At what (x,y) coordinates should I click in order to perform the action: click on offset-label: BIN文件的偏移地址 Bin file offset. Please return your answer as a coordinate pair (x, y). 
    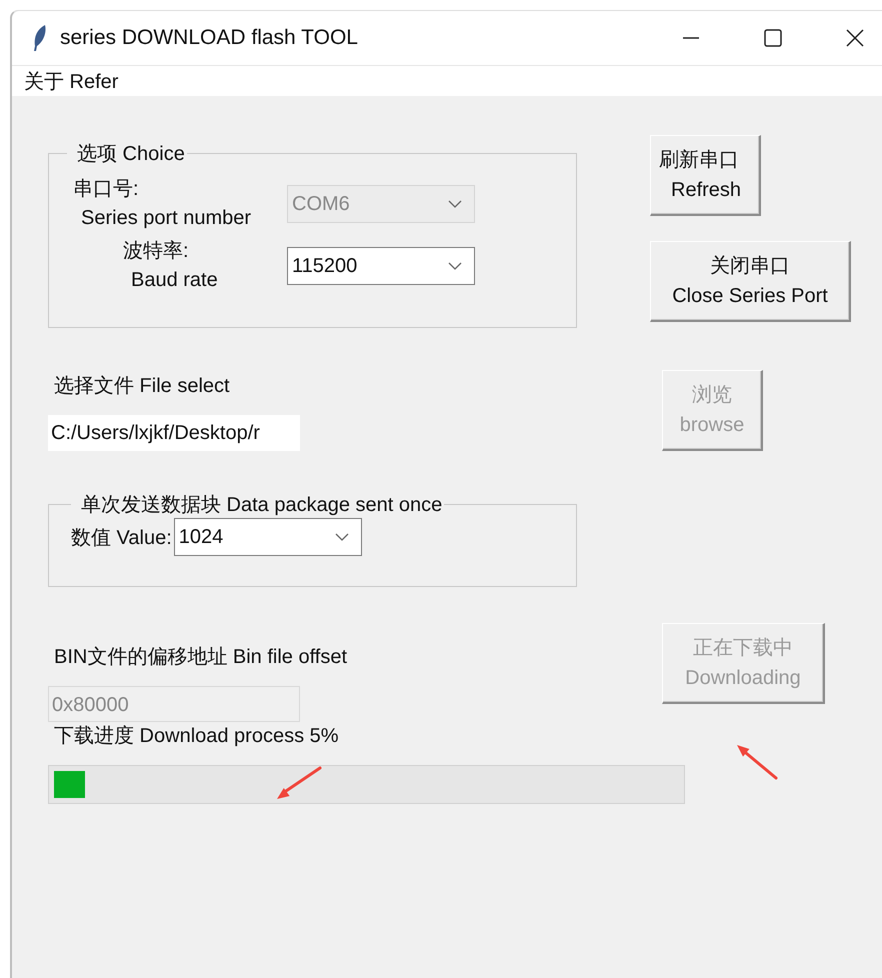
    Looking at the image, I should click on (200, 657).